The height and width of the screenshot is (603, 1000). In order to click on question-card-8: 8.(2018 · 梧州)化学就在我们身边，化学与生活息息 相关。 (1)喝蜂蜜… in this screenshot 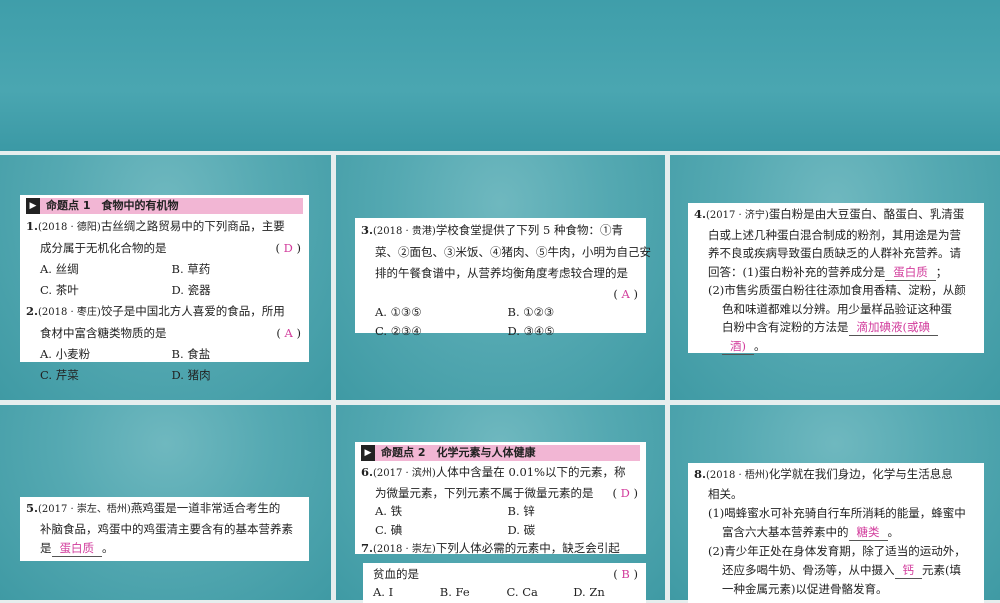, I will do `click(836, 533)`.